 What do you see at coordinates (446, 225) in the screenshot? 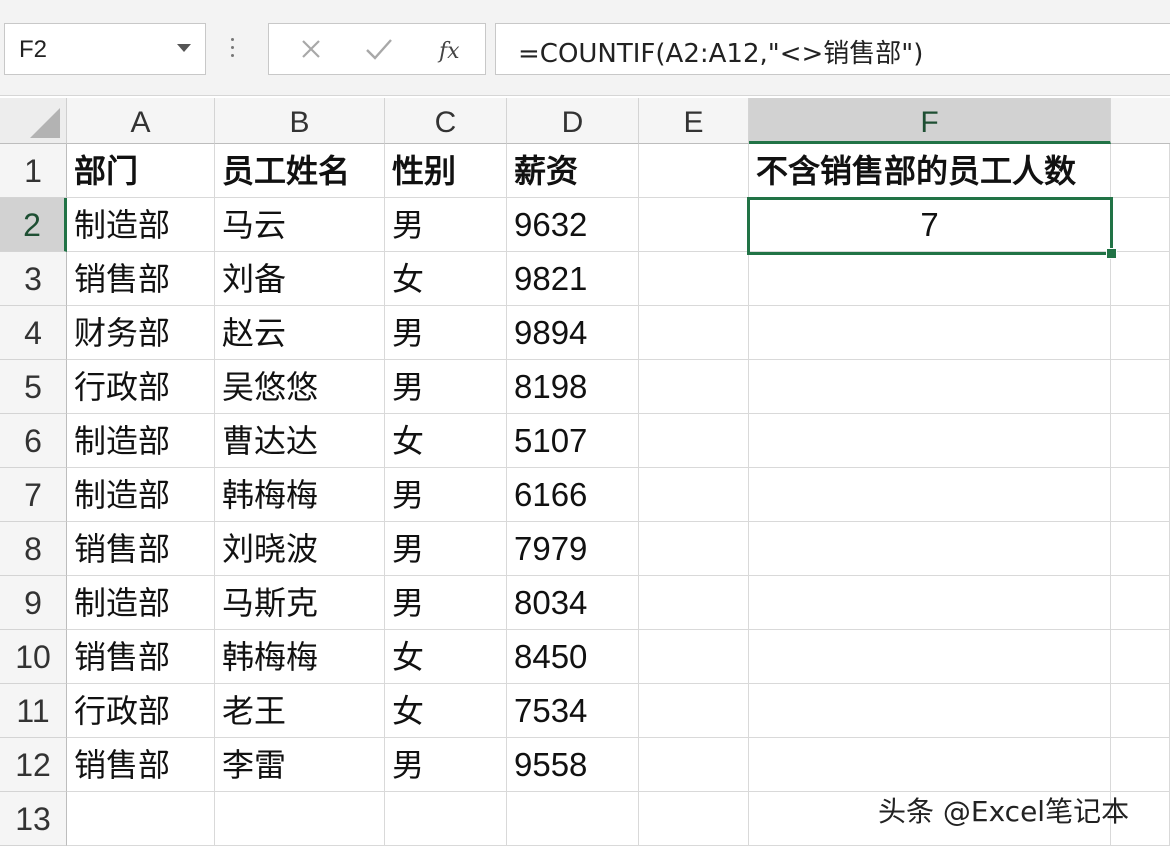
I see `cell-c2: 男` at bounding box center [446, 225].